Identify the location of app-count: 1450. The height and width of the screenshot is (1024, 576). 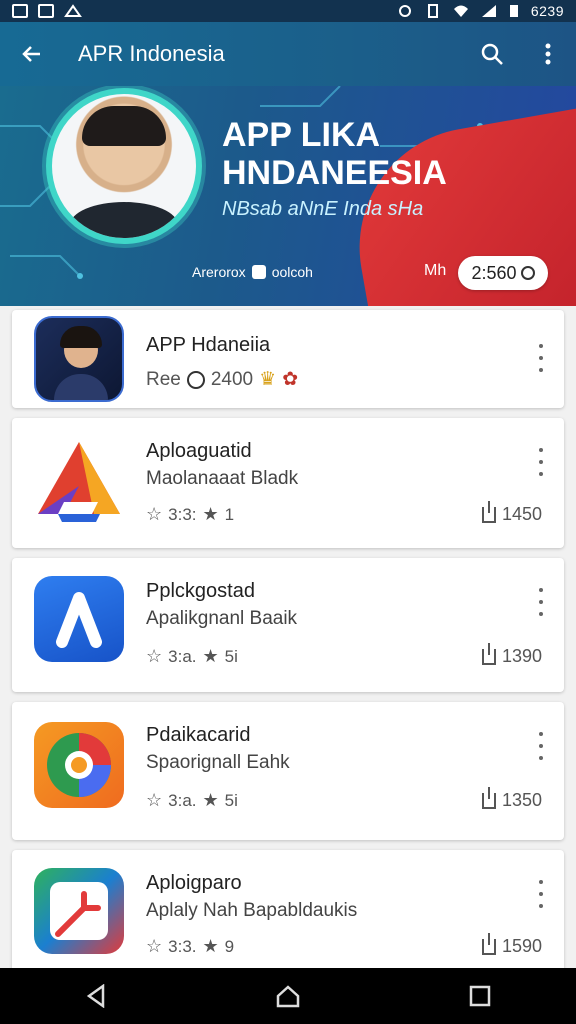
(511, 512).